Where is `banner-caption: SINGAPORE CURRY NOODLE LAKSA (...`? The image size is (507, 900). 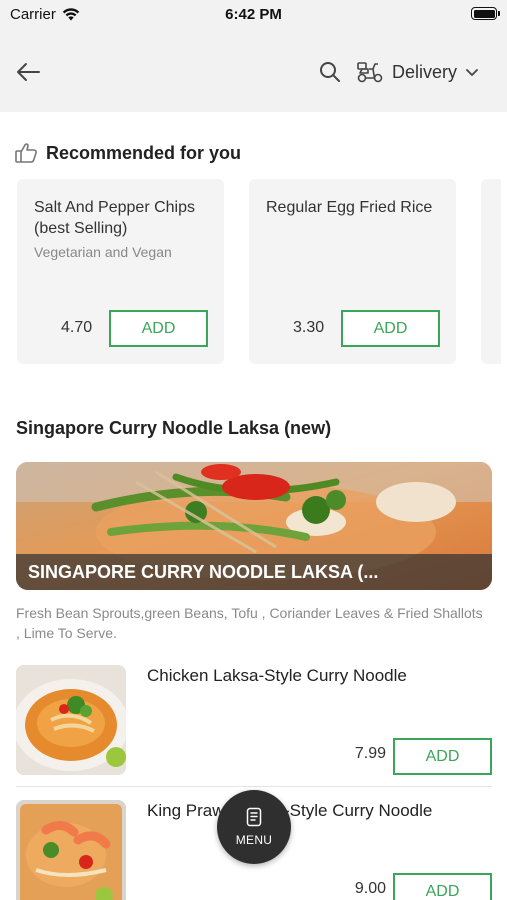
banner-caption: SINGAPORE CURRY NOODLE LAKSA (... is located at coordinates (254, 572).